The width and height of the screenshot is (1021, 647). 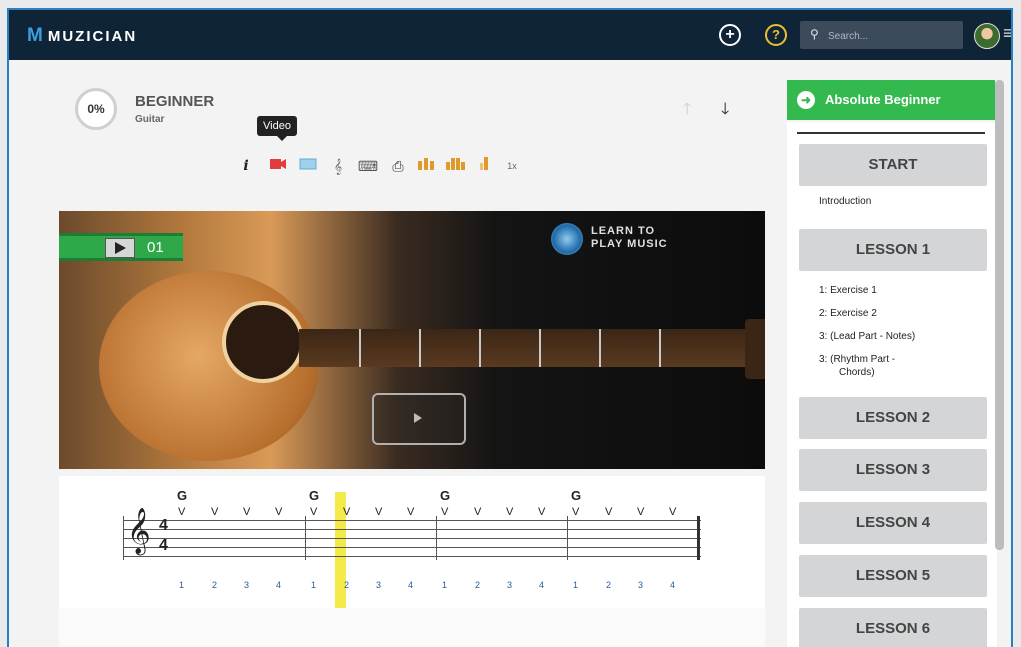 What do you see at coordinates (277, 128) in the screenshot?
I see `tooltip: Video` at bounding box center [277, 128].